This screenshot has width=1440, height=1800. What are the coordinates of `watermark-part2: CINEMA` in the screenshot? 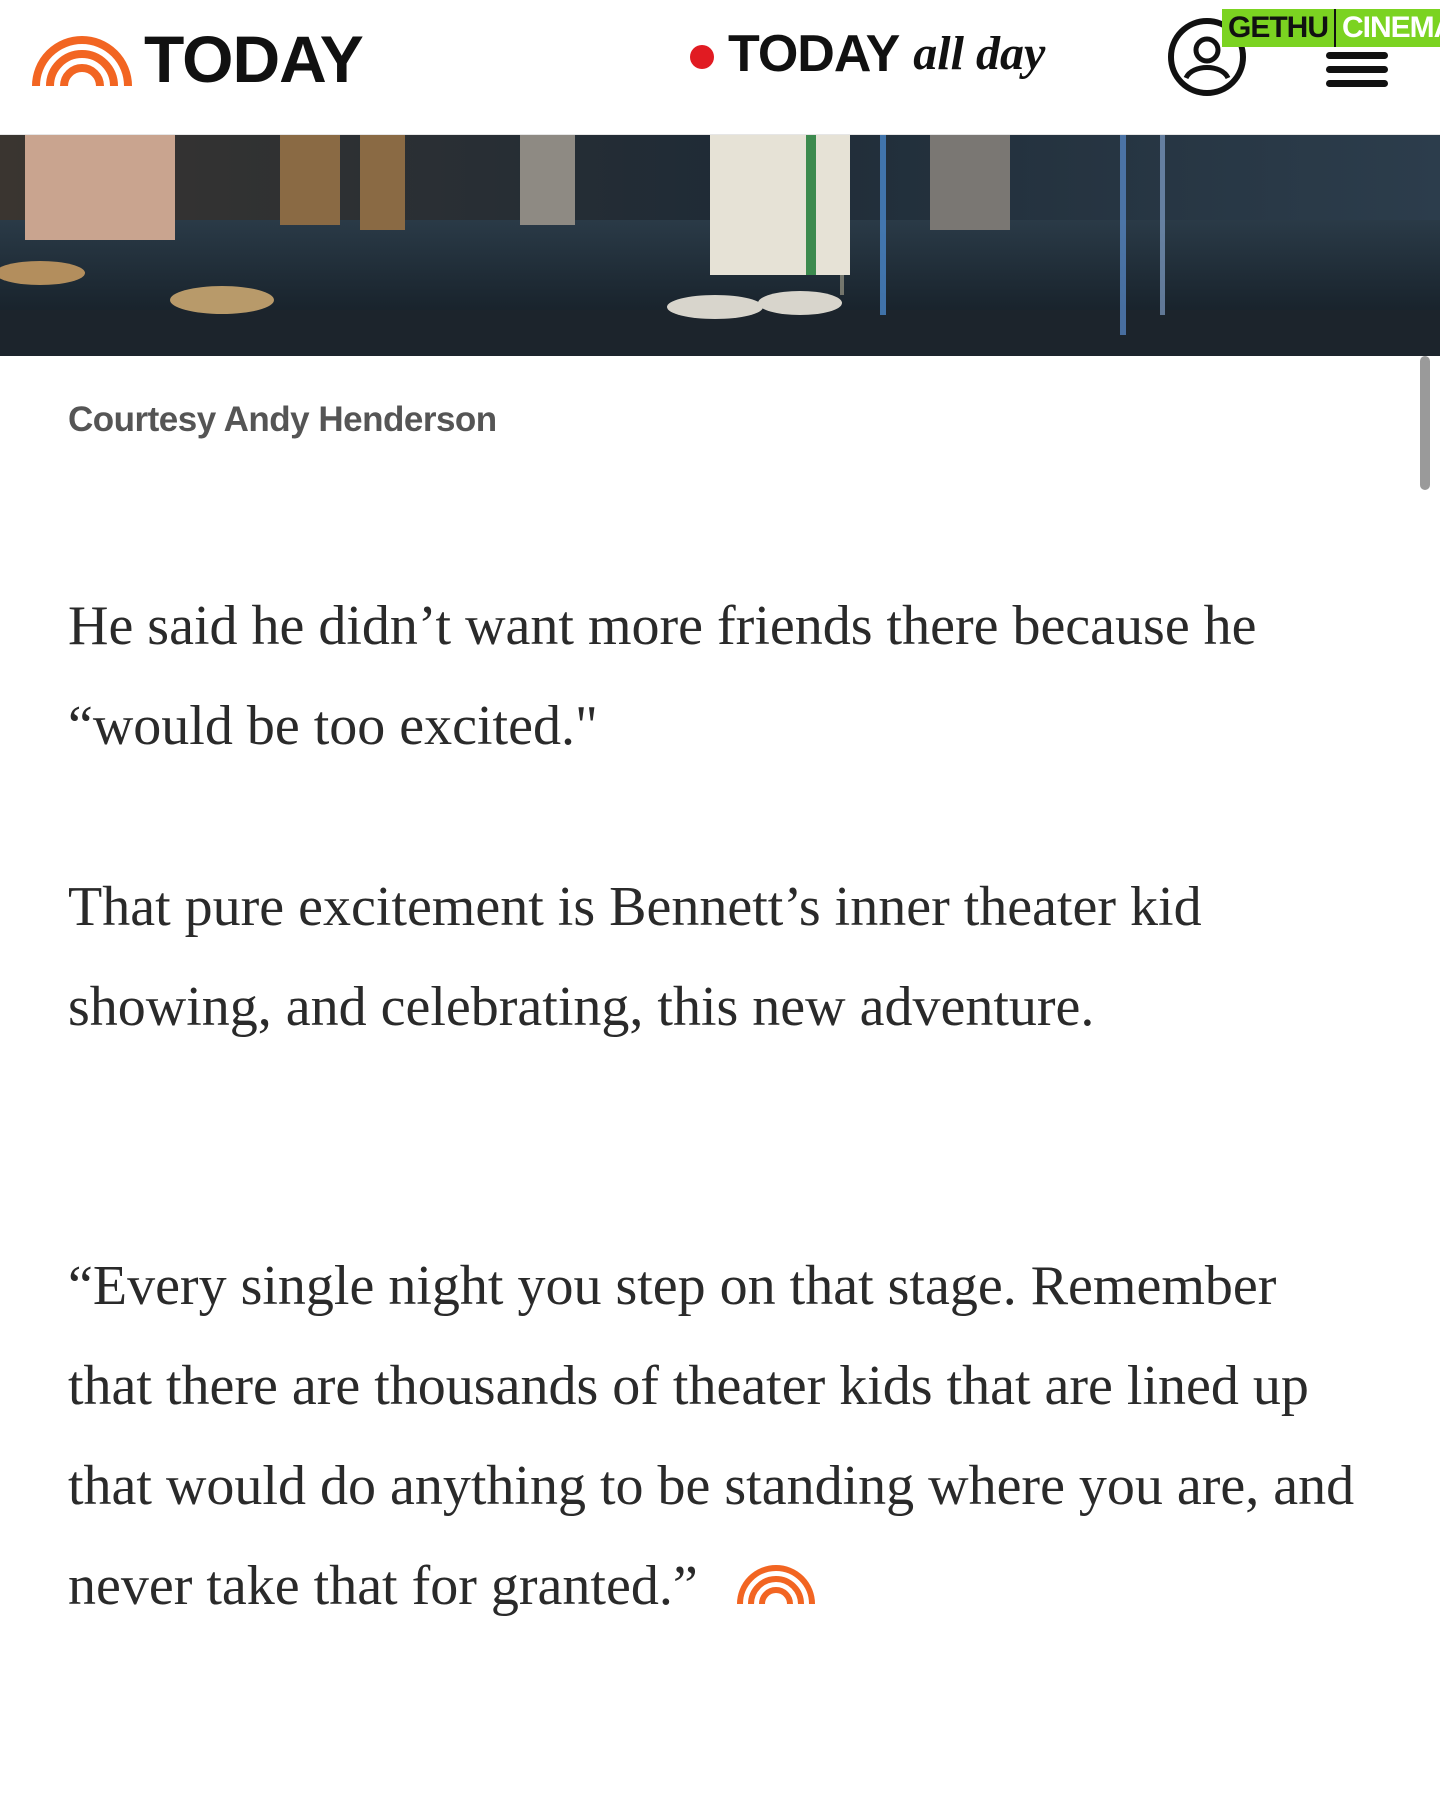 It's located at (1387, 28).